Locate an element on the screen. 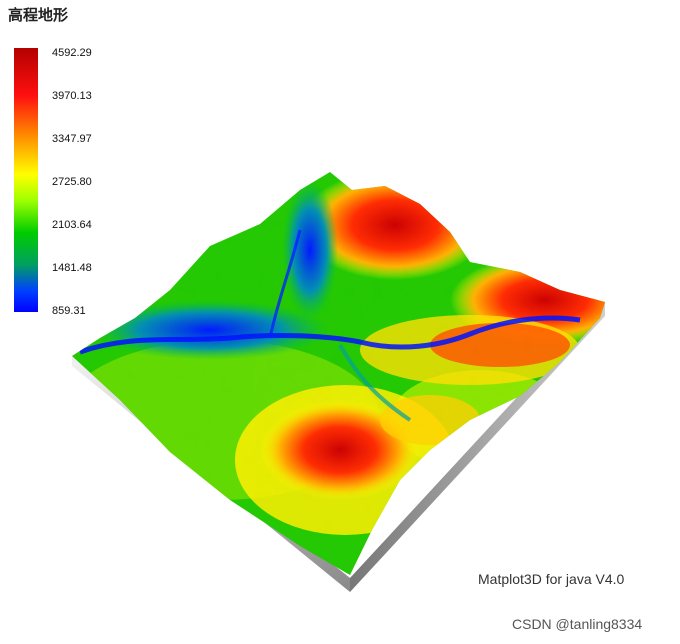  watermark: CSDN @tanling8334 is located at coordinates (577, 624).